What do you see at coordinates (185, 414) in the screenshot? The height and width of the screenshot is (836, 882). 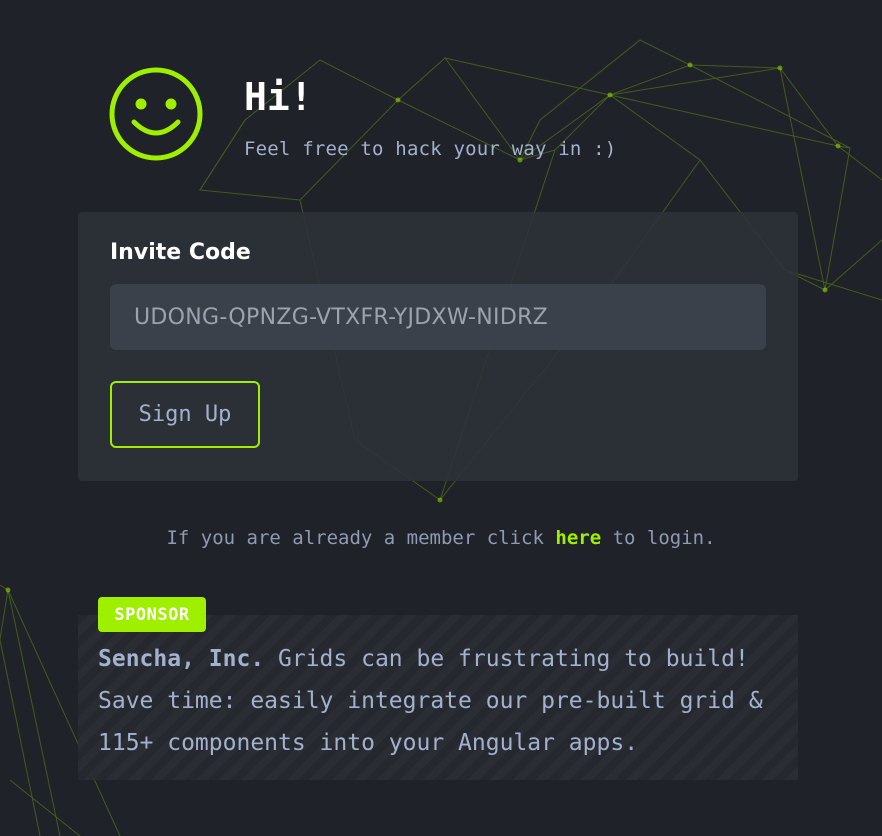 I see `sign-up-button: Sign Up` at bounding box center [185, 414].